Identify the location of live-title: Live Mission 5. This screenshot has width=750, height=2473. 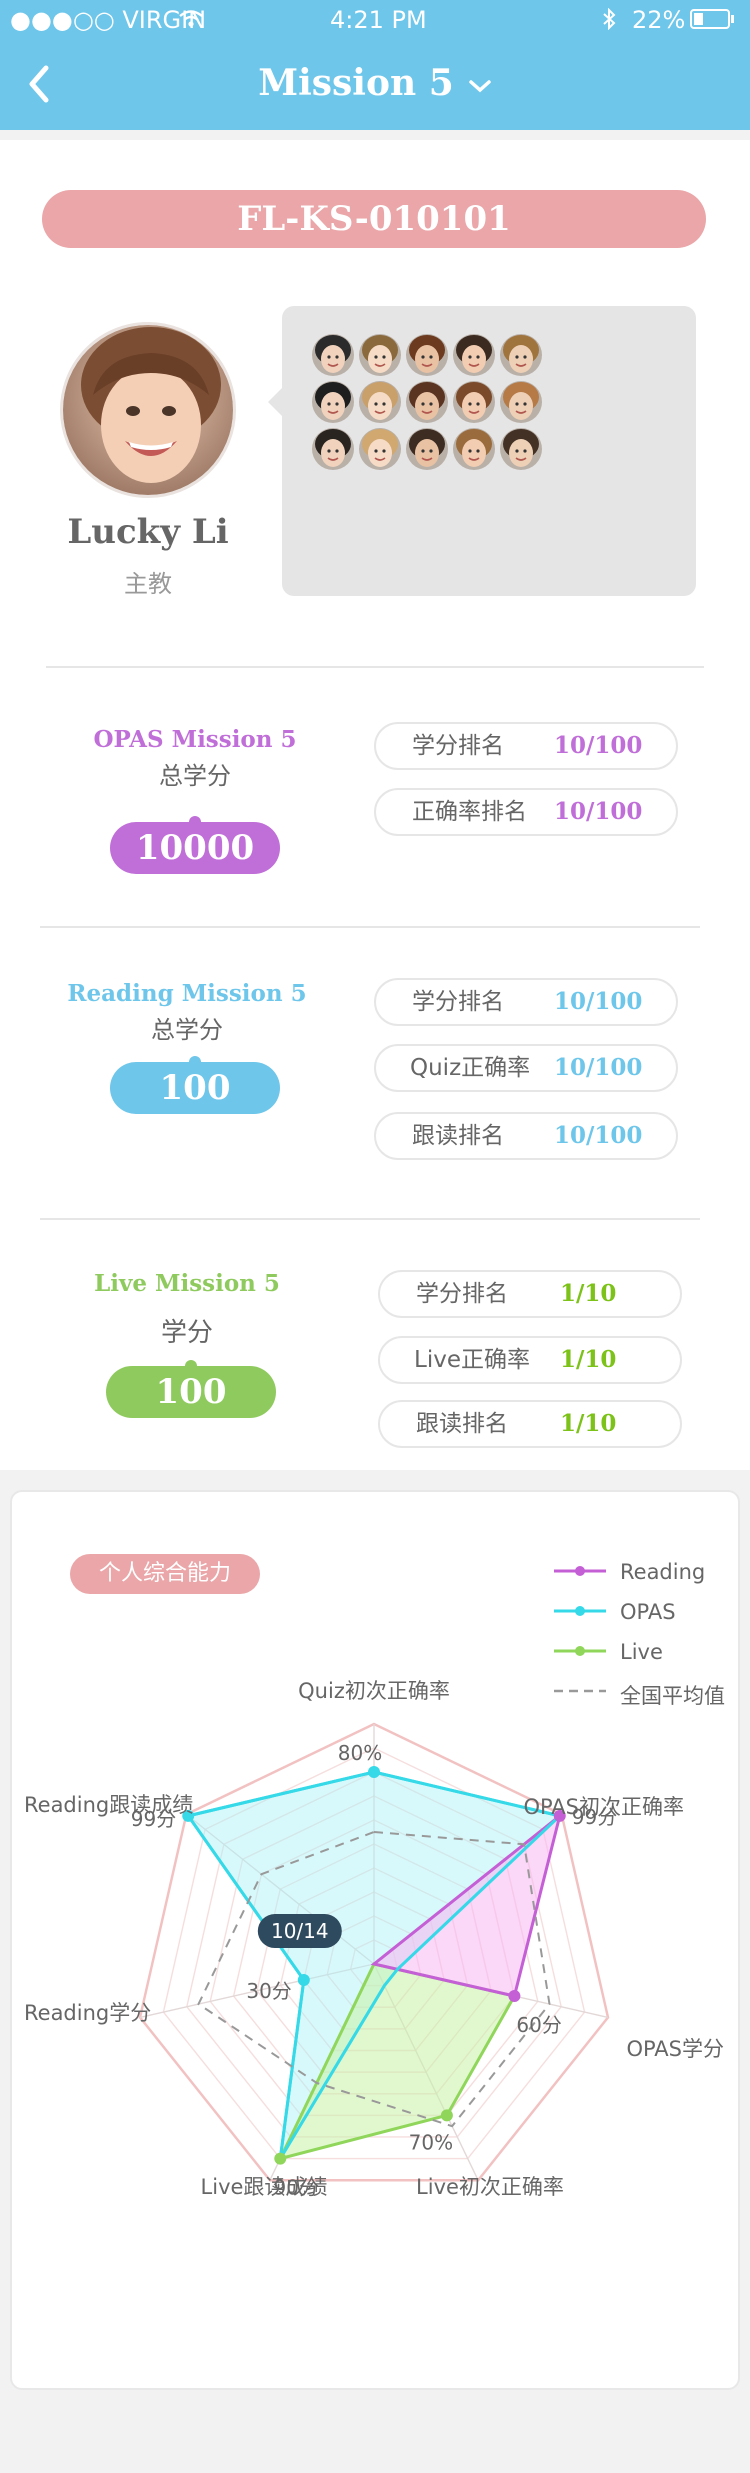
(187, 1283).